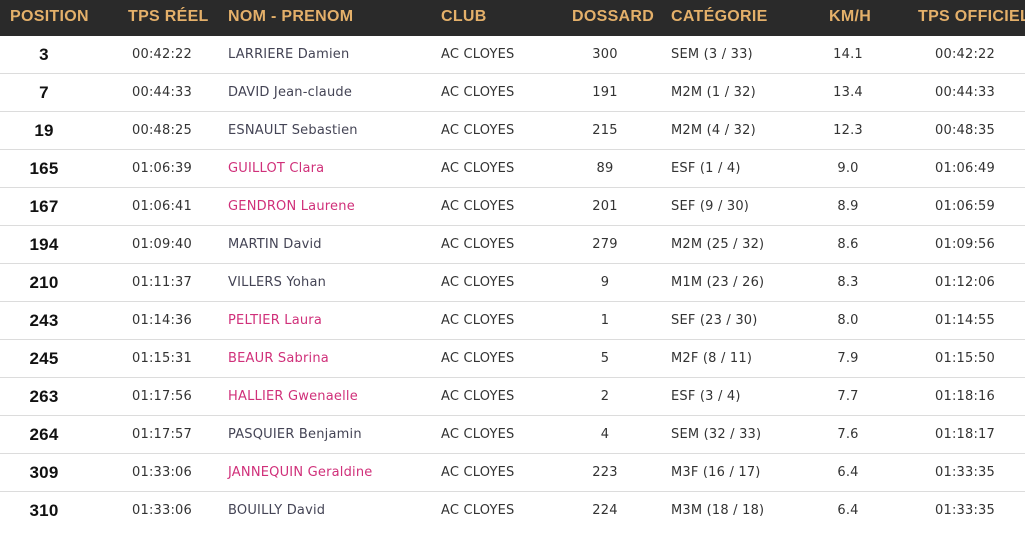 The width and height of the screenshot is (1025, 540). What do you see at coordinates (718, 282) in the screenshot?
I see `cell-categorie: M1M (23 / 26)` at bounding box center [718, 282].